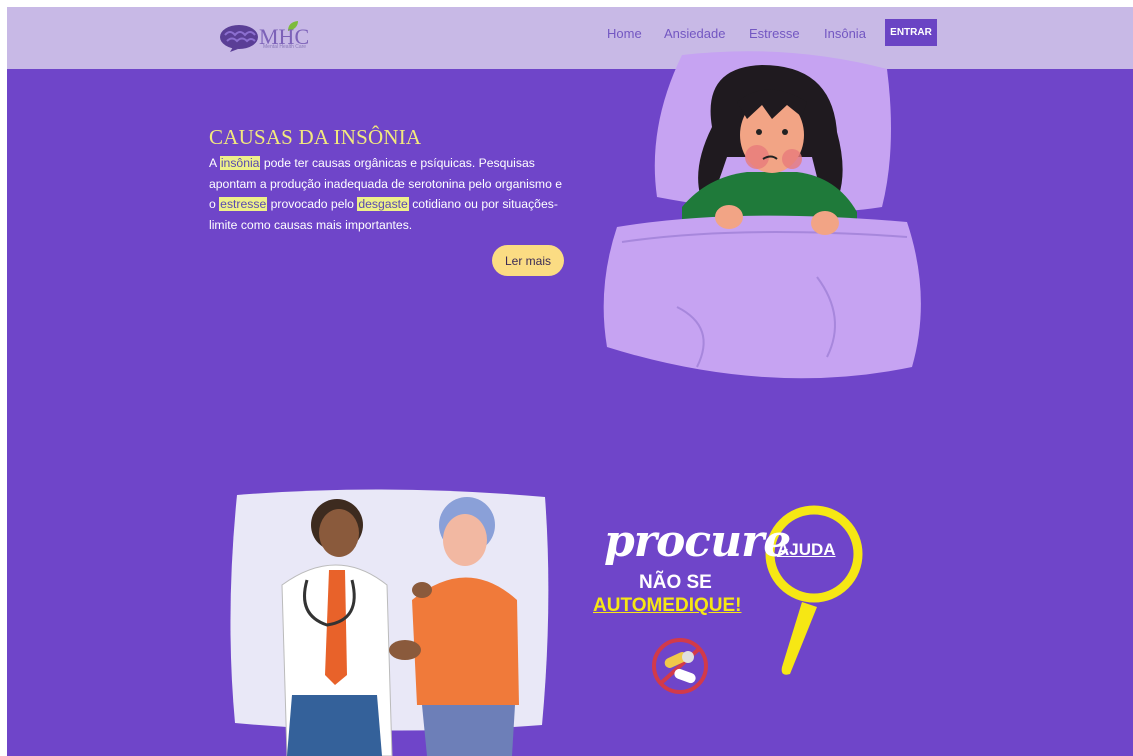  Describe the element at coordinates (312, 204) in the screenshot. I see `hero-text-part: provocado pelo` at that location.